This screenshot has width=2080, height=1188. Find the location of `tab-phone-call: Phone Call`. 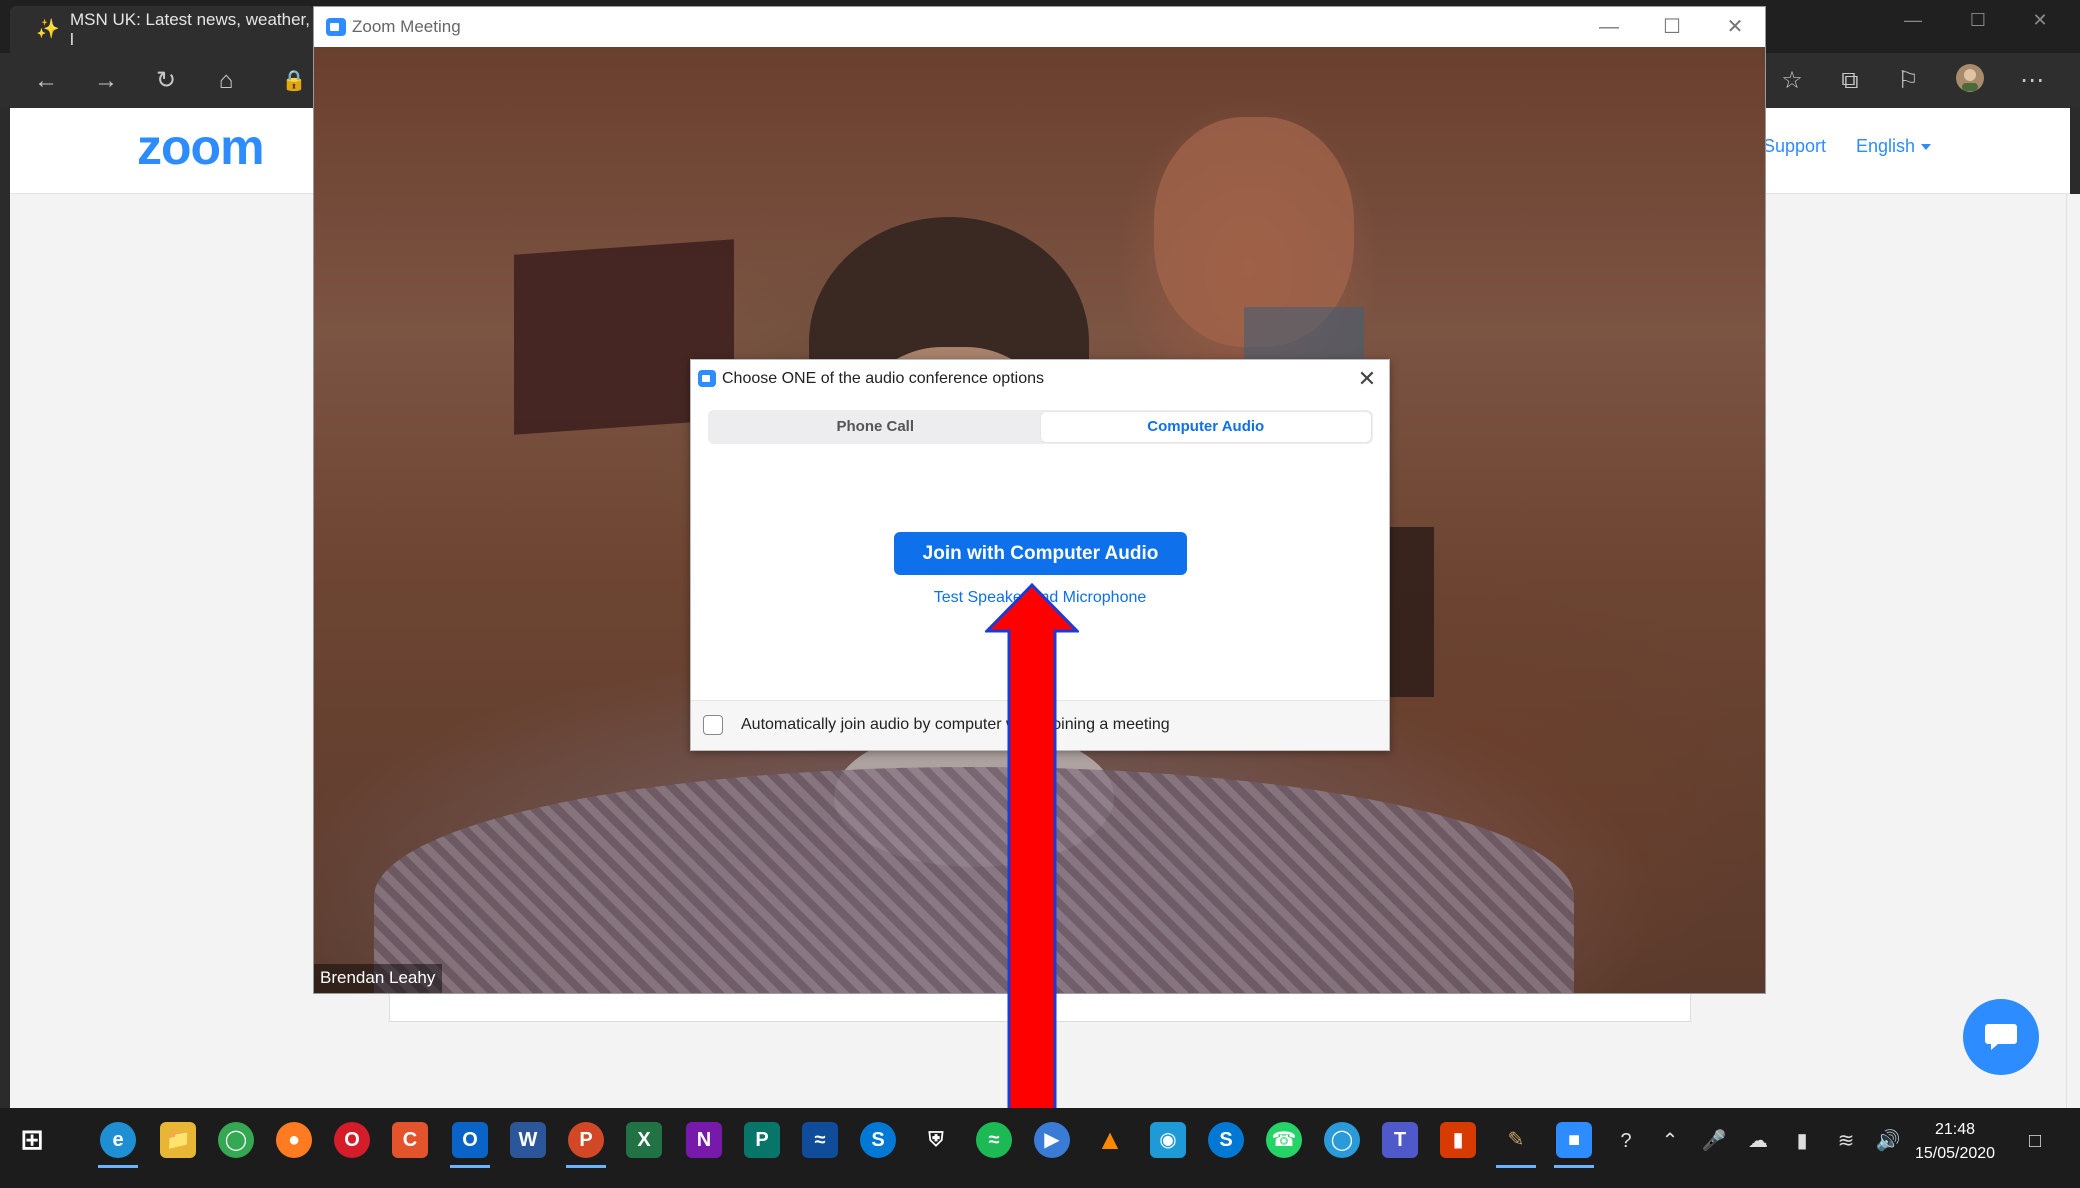

tab-phone-call: Phone Call is located at coordinates (875, 427).